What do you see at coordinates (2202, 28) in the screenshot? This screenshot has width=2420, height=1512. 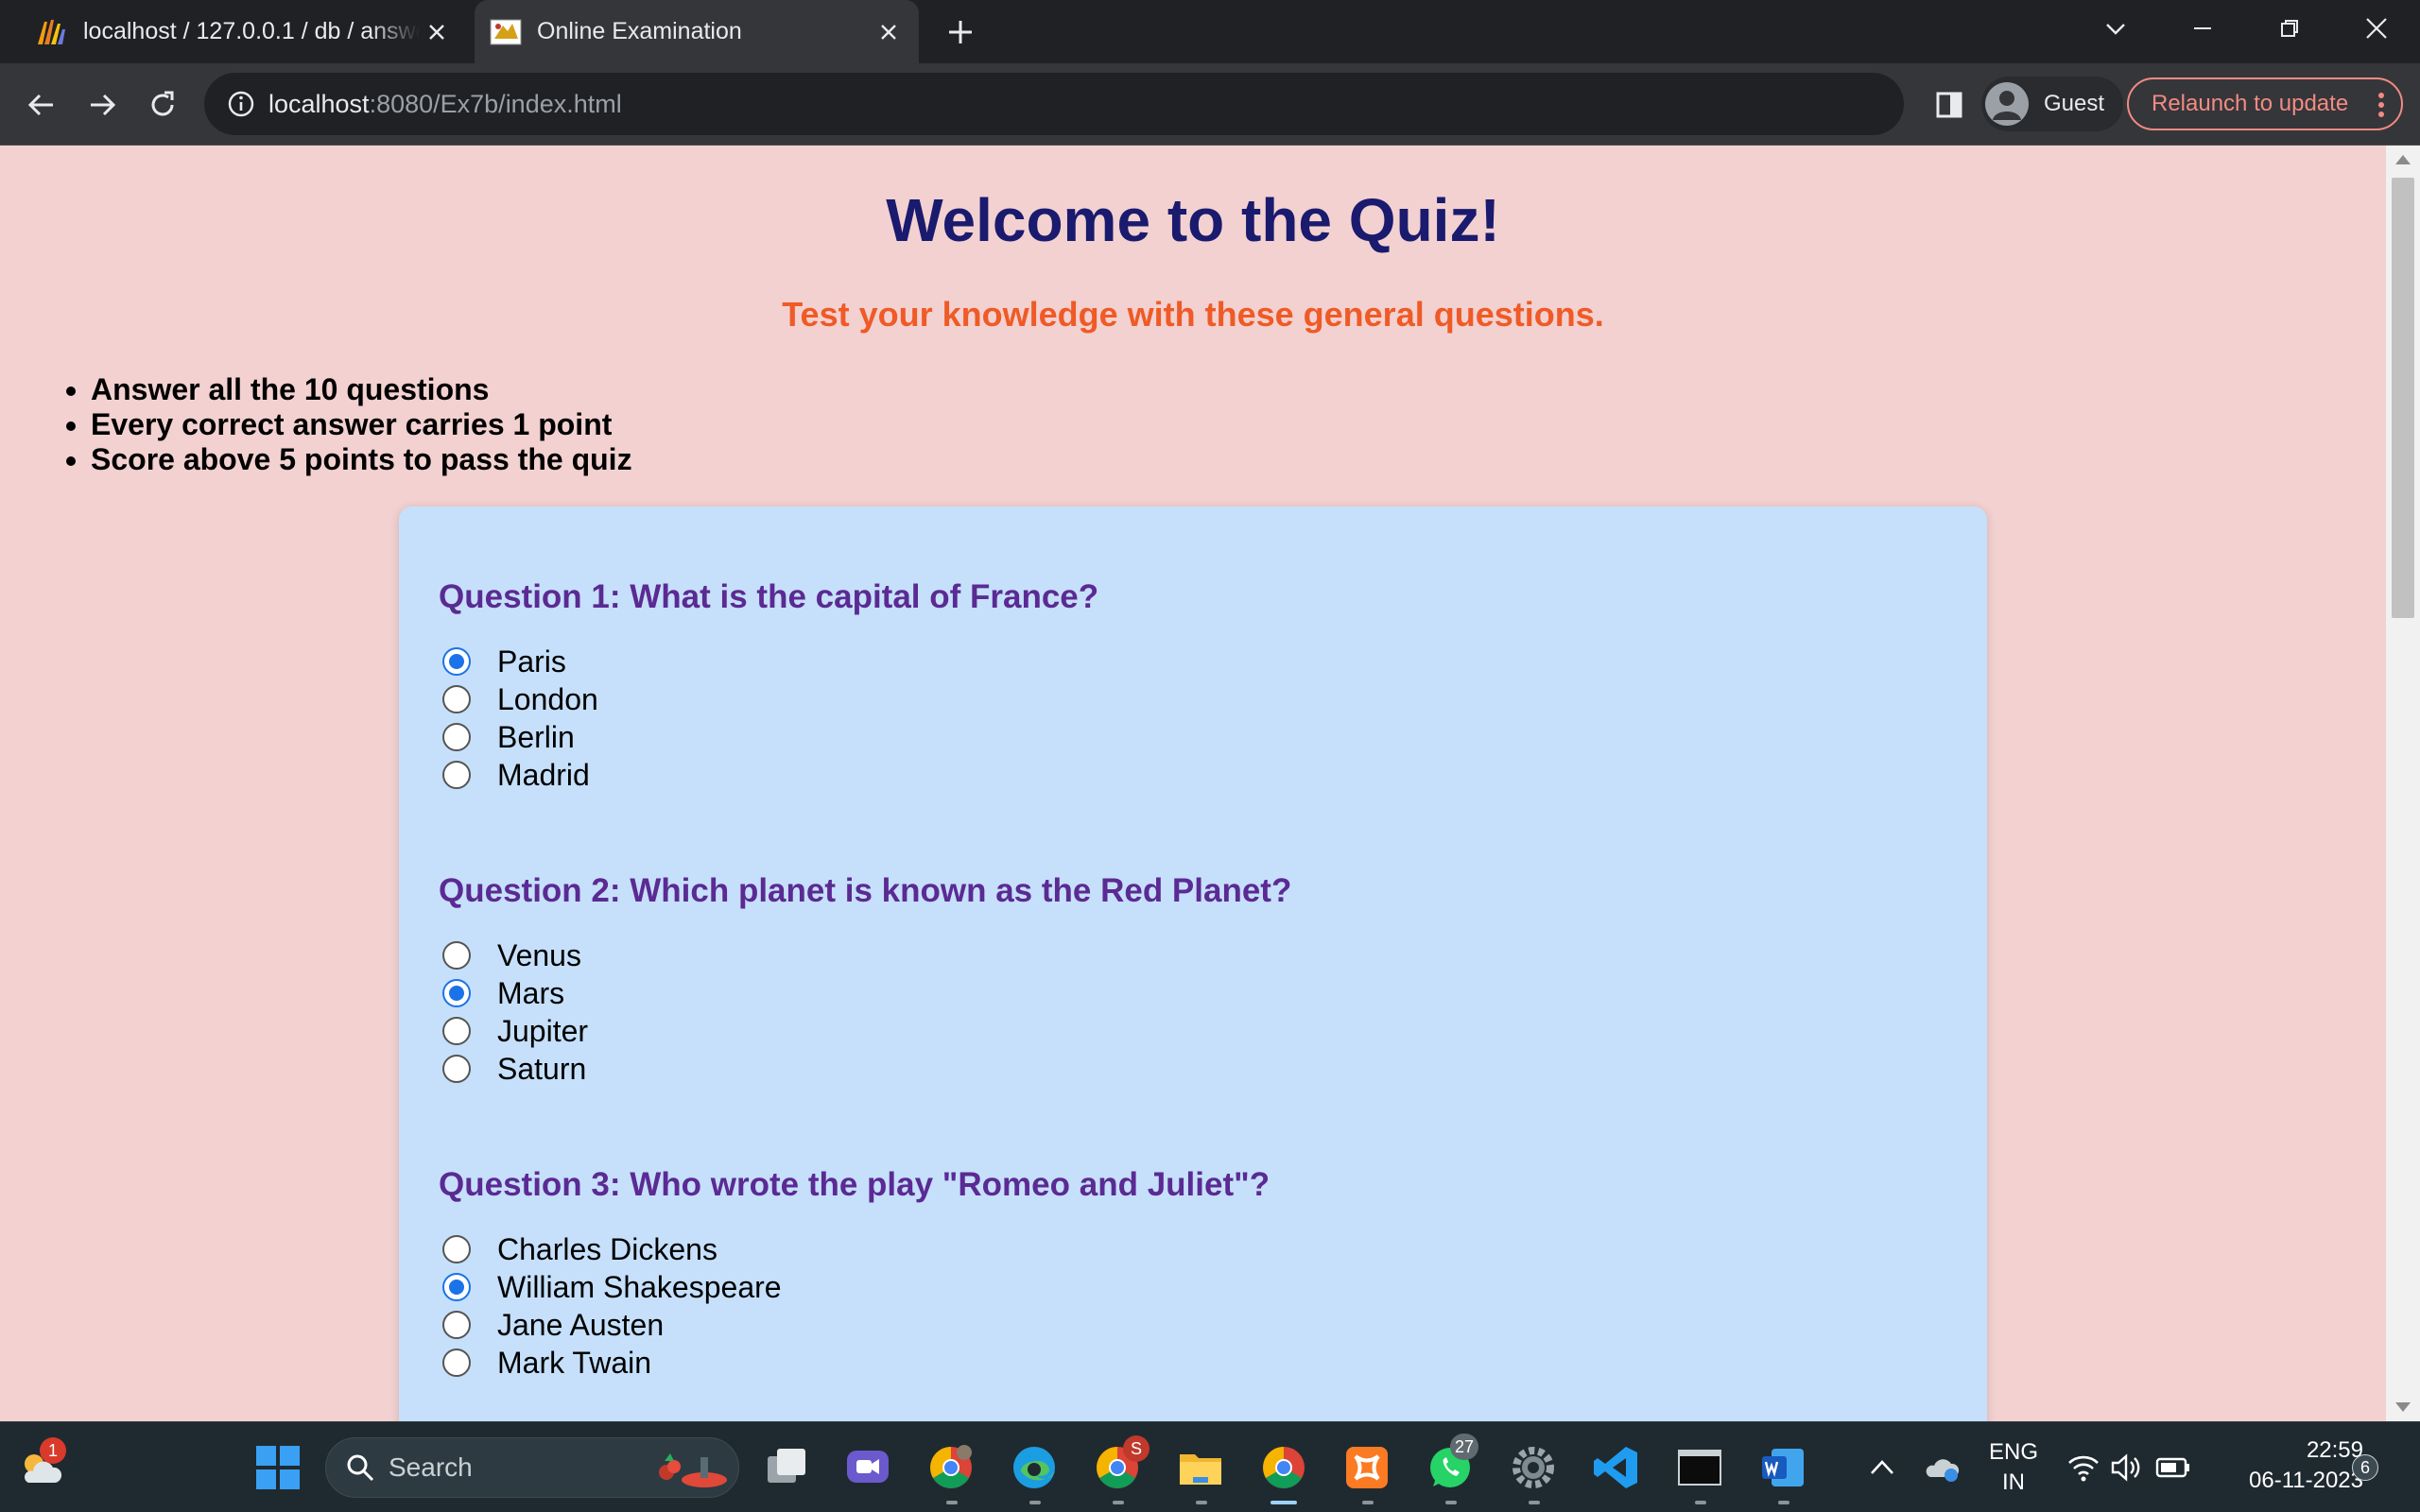 I see `minimize-button` at bounding box center [2202, 28].